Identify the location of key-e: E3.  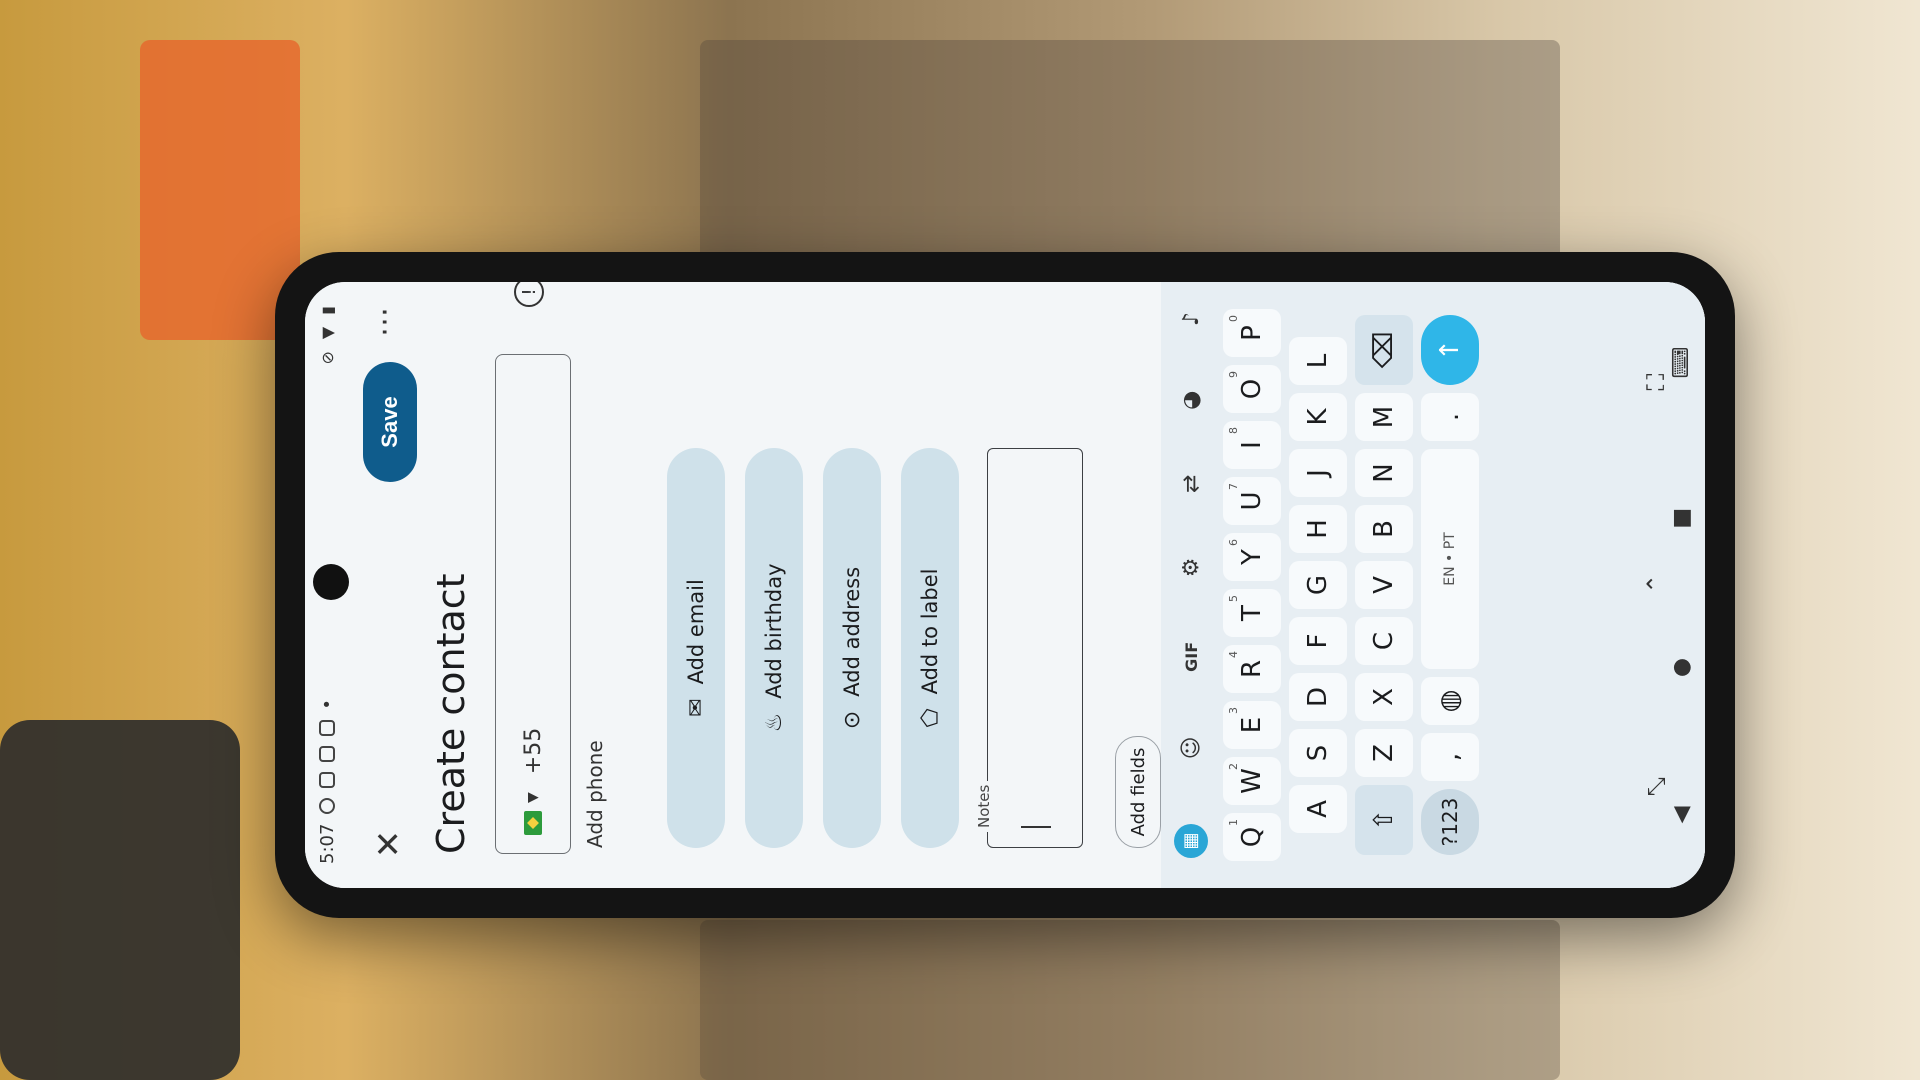
(1252, 725).